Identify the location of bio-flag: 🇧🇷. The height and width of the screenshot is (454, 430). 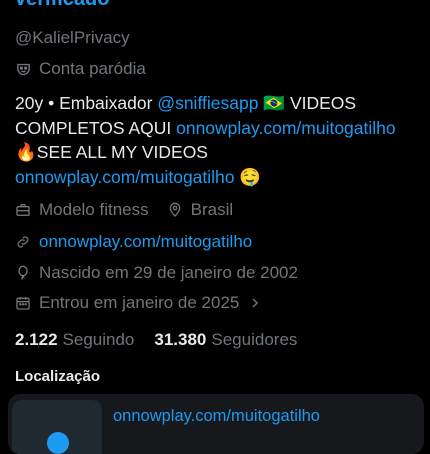
(274, 103).